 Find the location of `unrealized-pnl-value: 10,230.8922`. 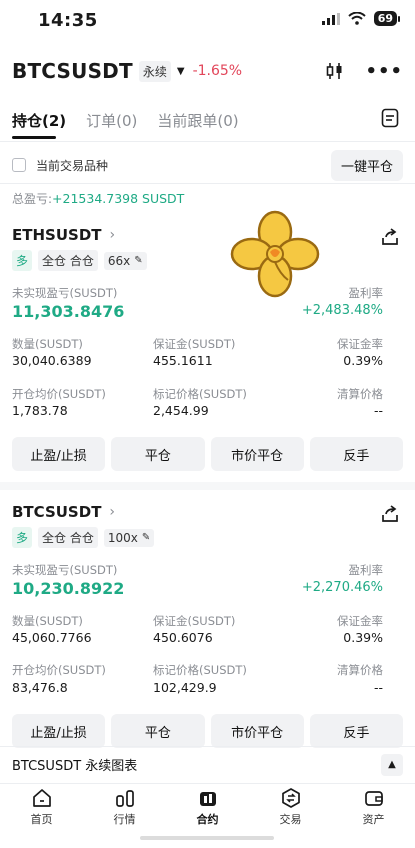

unrealized-pnl-value: 10,230.8922 is located at coordinates (68, 588).